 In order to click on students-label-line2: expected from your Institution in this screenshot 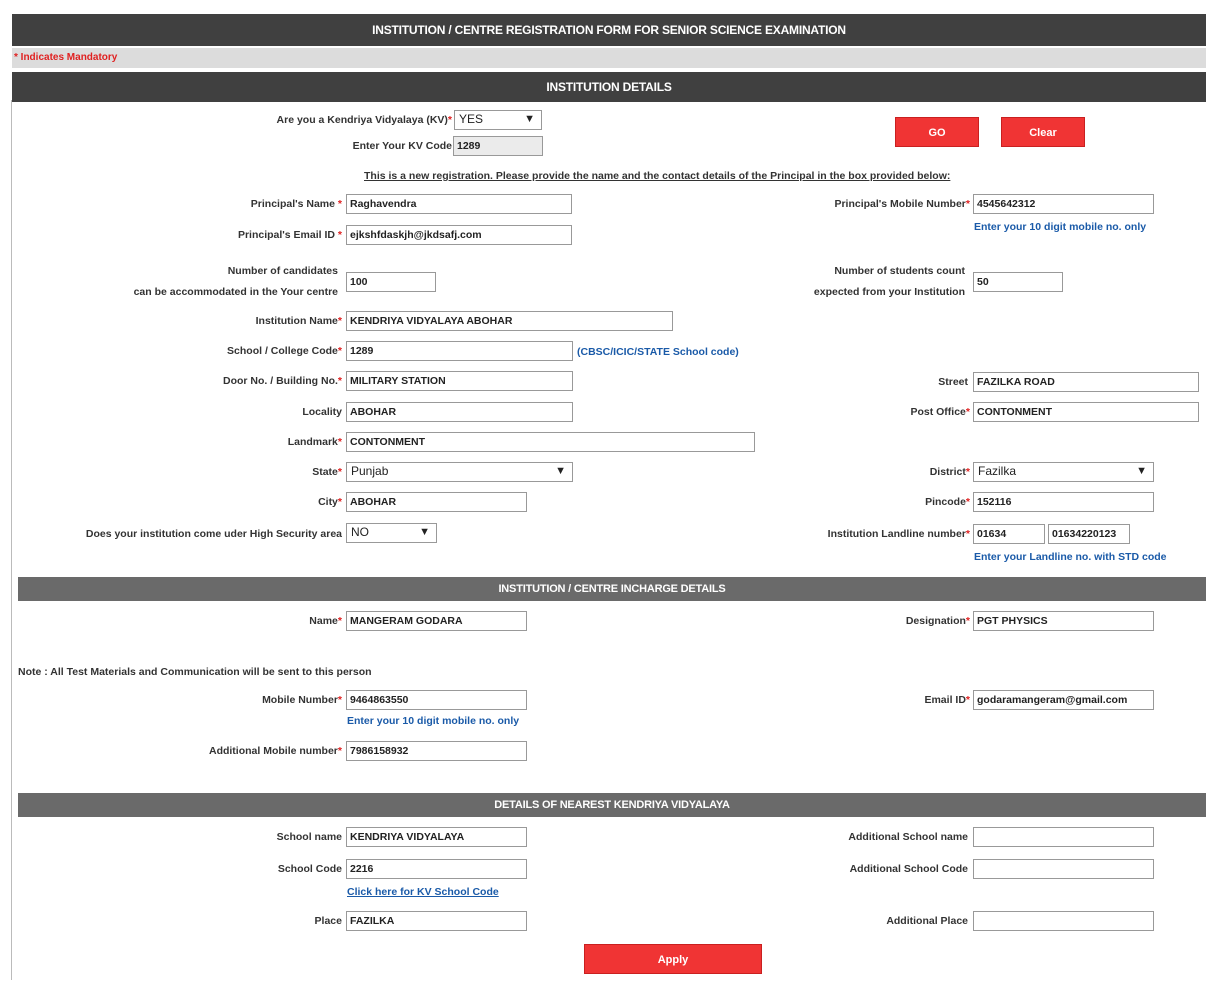, I will do `click(889, 292)`.